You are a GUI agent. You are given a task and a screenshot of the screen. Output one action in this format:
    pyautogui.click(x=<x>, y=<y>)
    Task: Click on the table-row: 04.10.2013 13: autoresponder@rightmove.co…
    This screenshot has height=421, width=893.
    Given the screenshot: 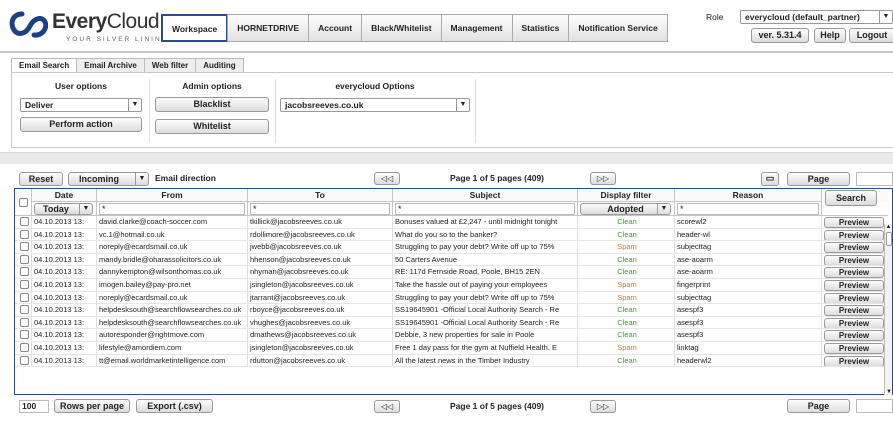 What is the action you would take?
    pyautogui.click(x=453, y=335)
    